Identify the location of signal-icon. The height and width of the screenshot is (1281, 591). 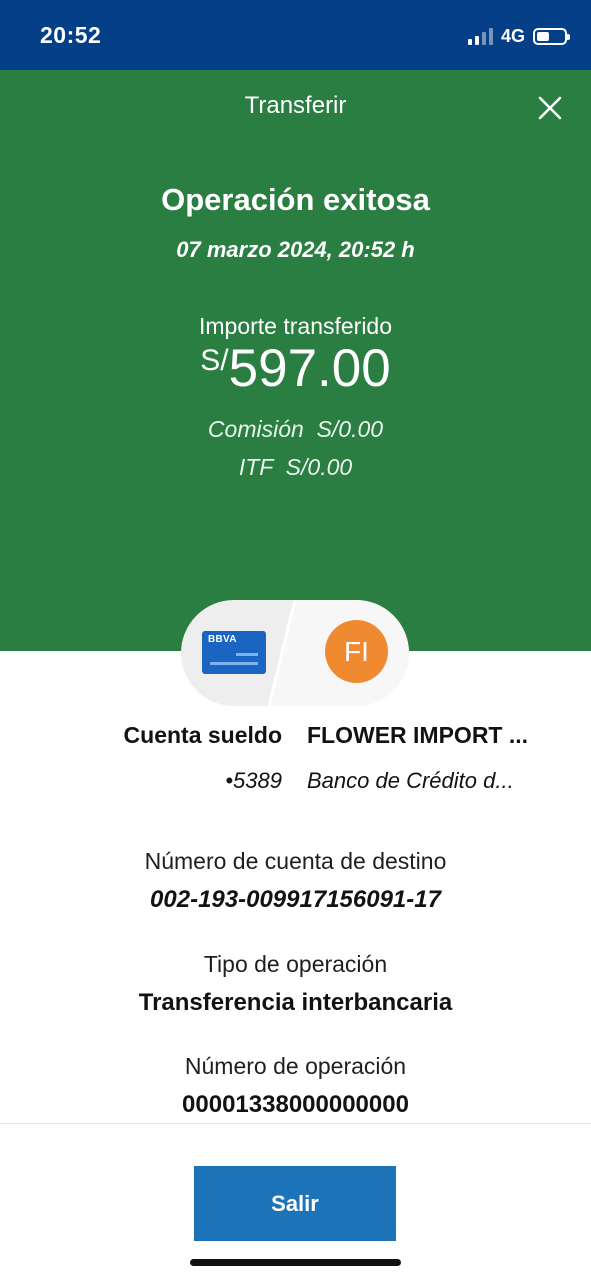
(480, 36).